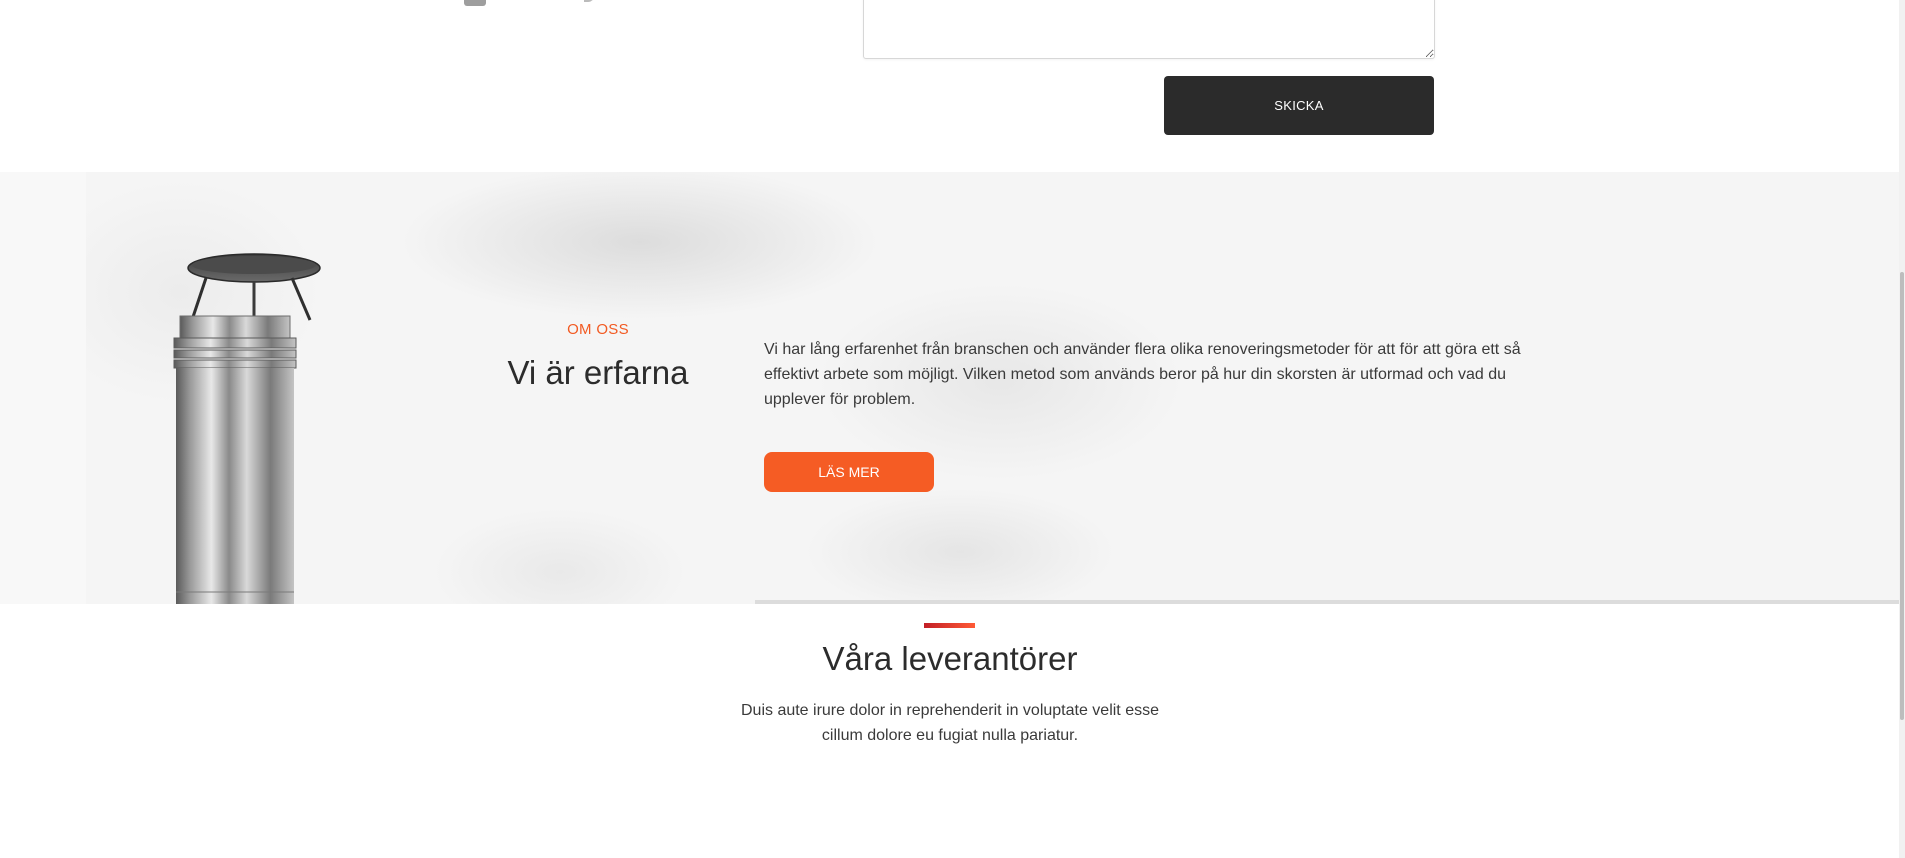 Image resolution: width=1905 pixels, height=858 pixels. What do you see at coordinates (1299, 105) in the screenshot?
I see `send-button: SKICKA` at bounding box center [1299, 105].